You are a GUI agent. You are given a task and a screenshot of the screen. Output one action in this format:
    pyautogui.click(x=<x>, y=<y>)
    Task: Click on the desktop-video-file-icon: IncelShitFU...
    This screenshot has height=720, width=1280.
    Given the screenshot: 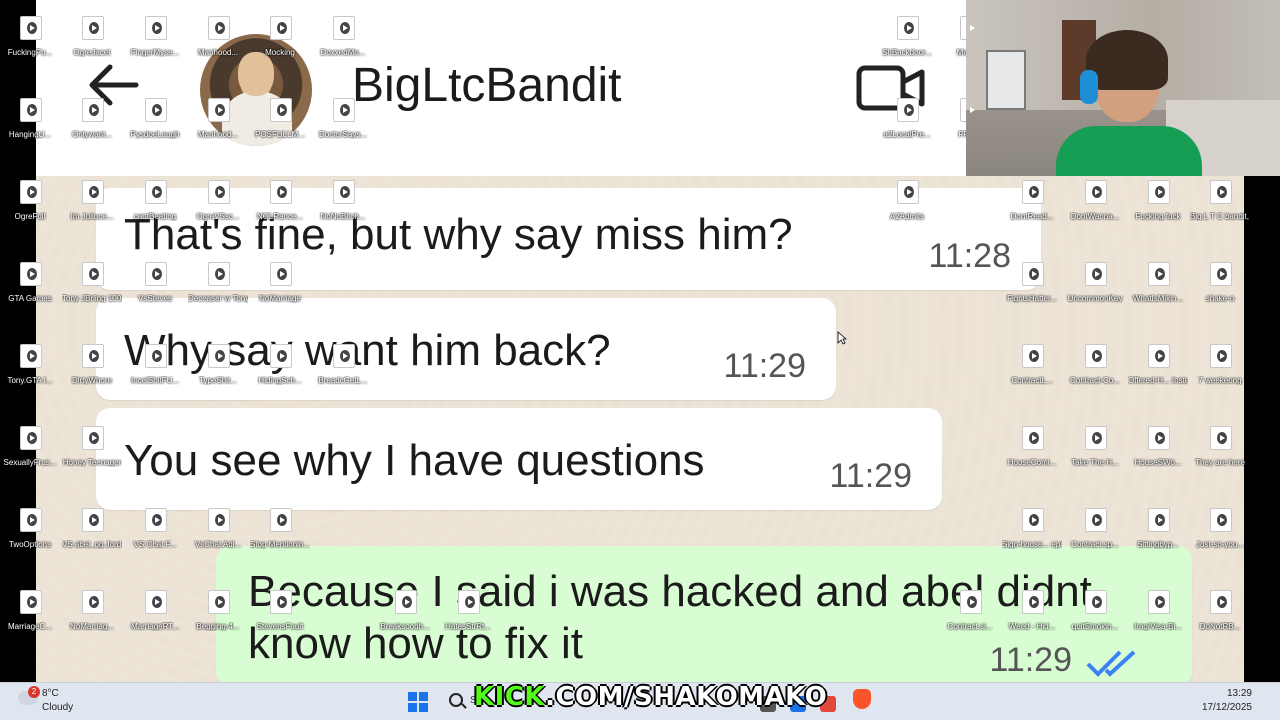 What is the action you would take?
    pyautogui.click(x=155, y=362)
    